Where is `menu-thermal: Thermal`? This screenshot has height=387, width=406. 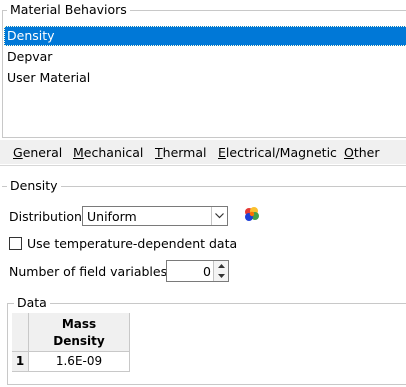 menu-thermal: Thermal is located at coordinates (180, 152).